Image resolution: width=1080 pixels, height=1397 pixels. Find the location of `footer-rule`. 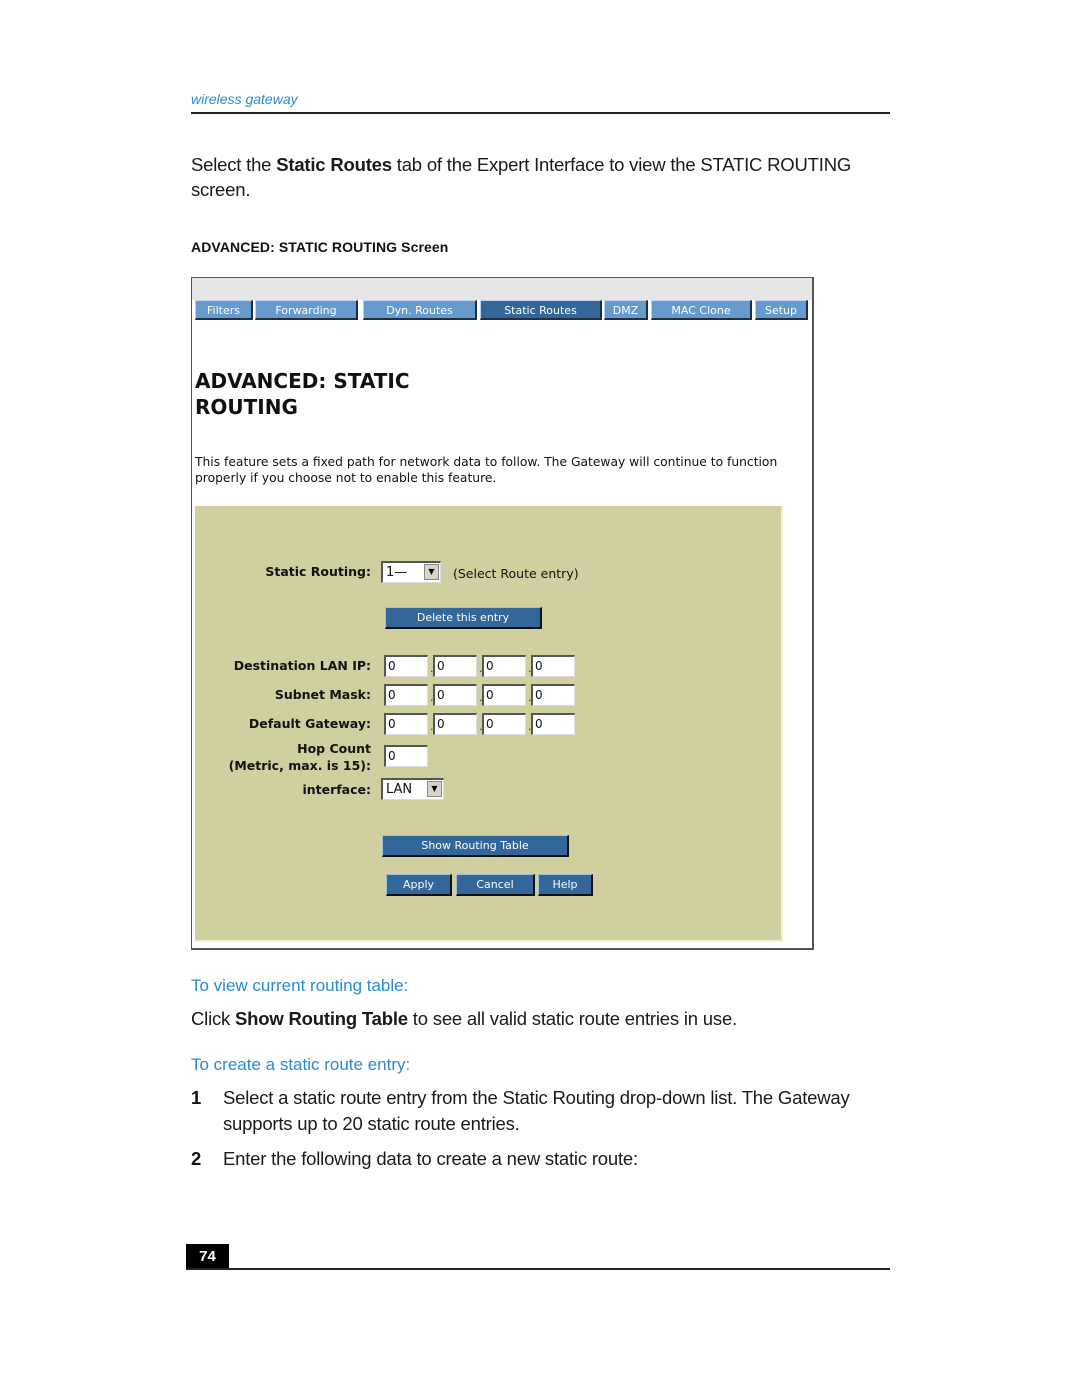

footer-rule is located at coordinates (538, 1269).